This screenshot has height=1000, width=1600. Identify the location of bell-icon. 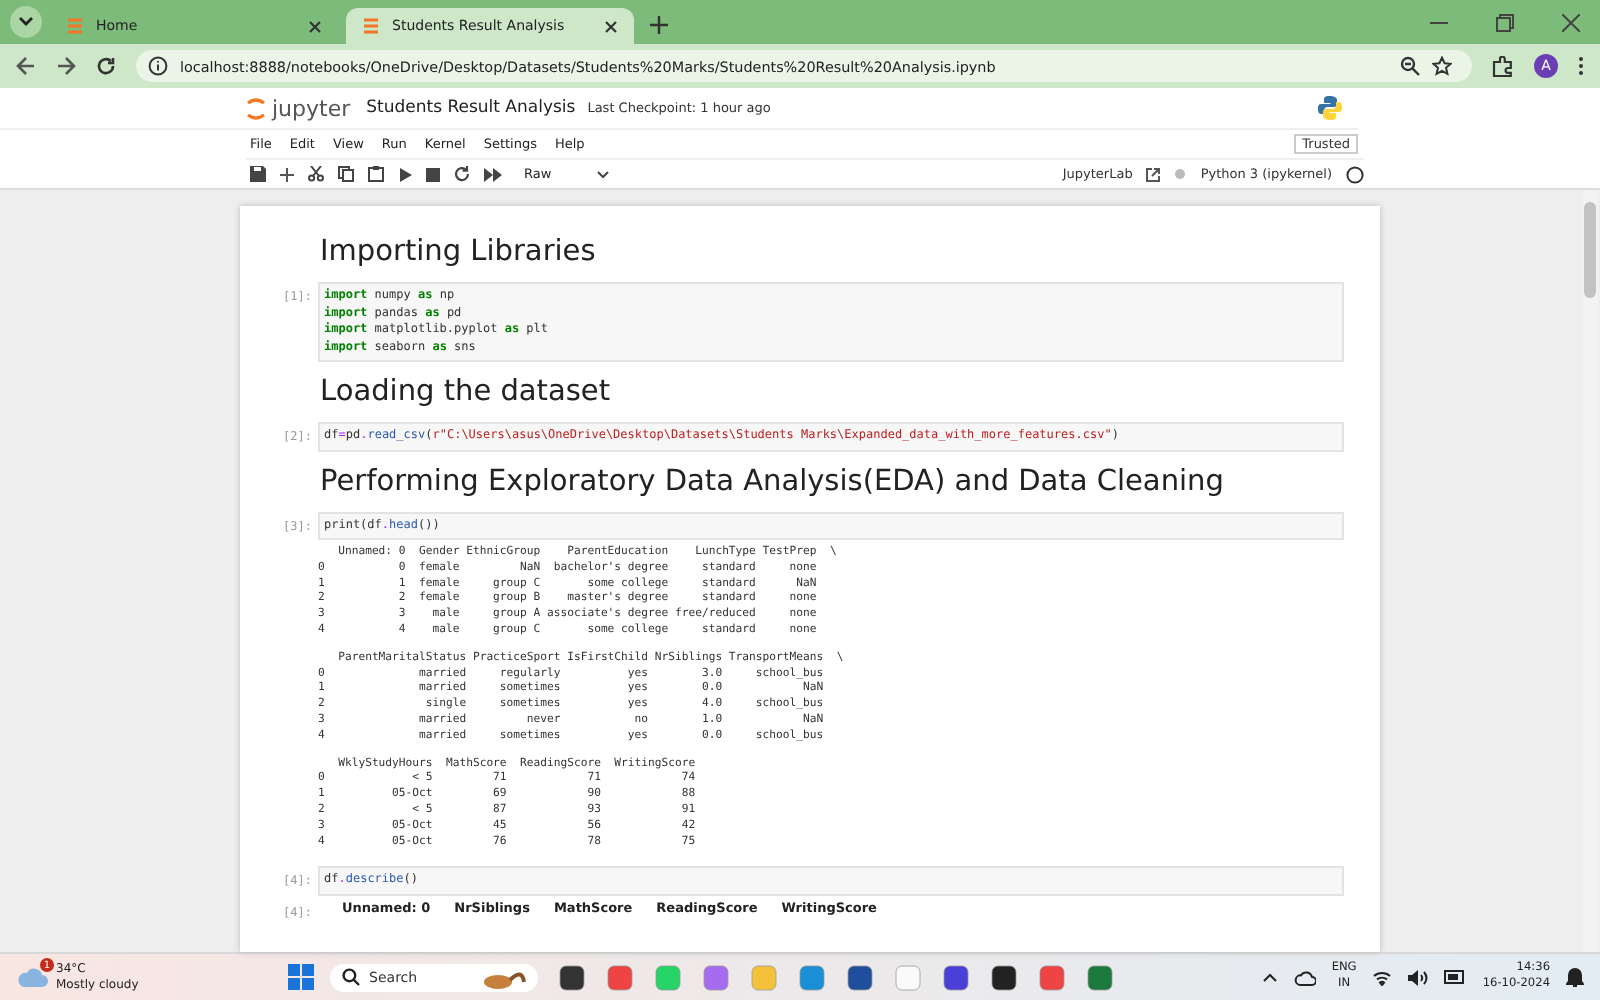
(1575, 977).